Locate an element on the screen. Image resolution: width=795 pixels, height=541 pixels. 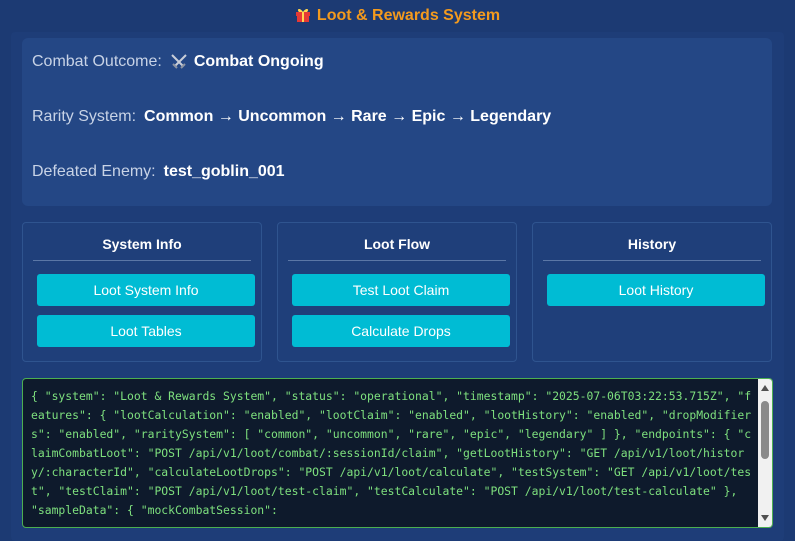
page-title: Loot & Rewards System is located at coordinates (397, 16).